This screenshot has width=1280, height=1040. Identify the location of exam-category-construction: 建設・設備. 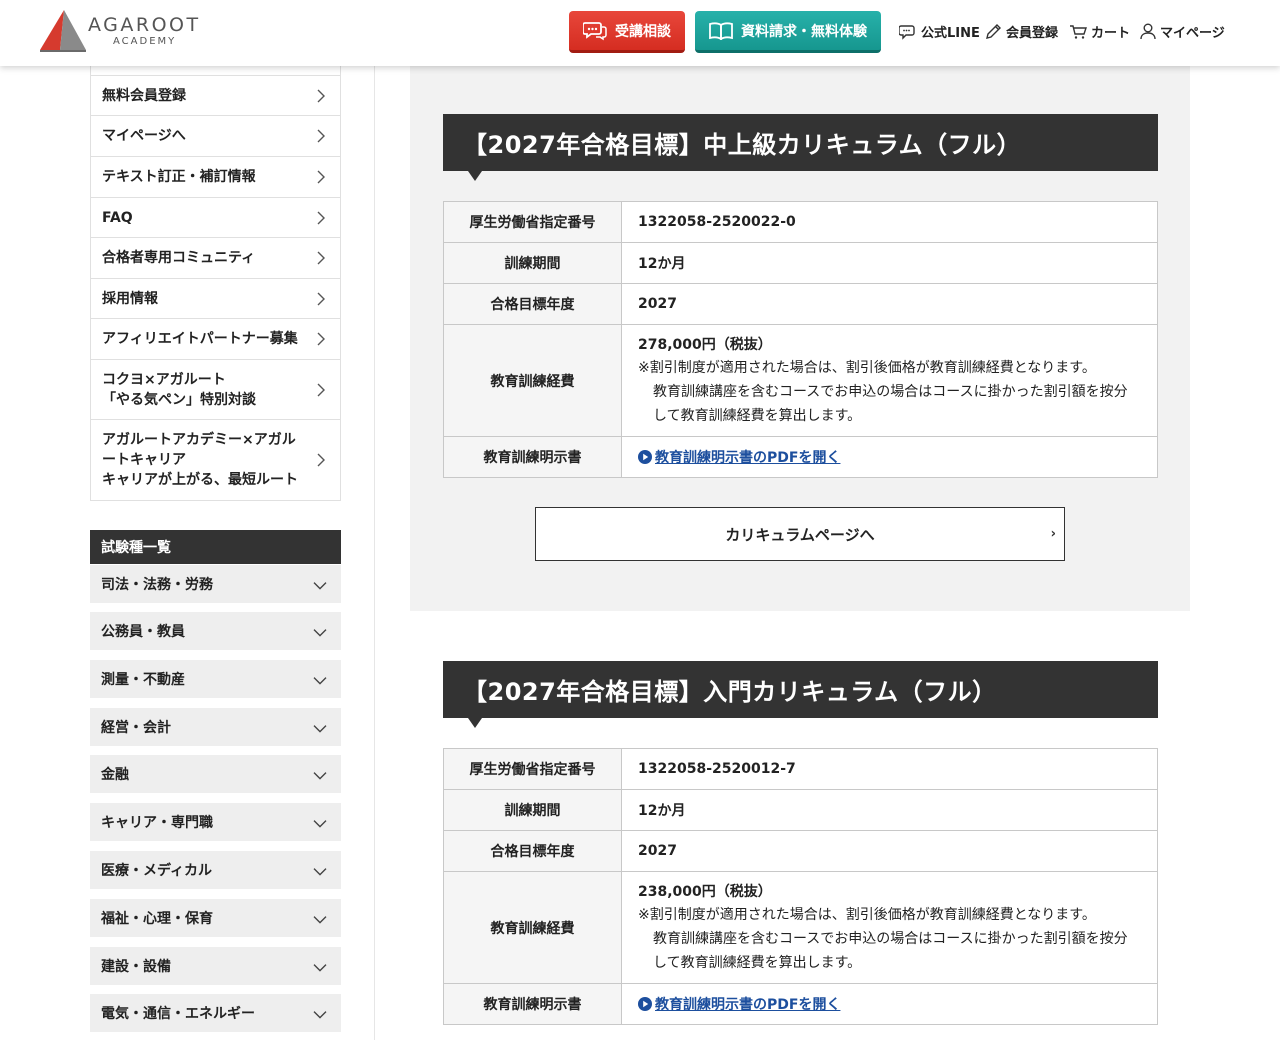
(215, 966).